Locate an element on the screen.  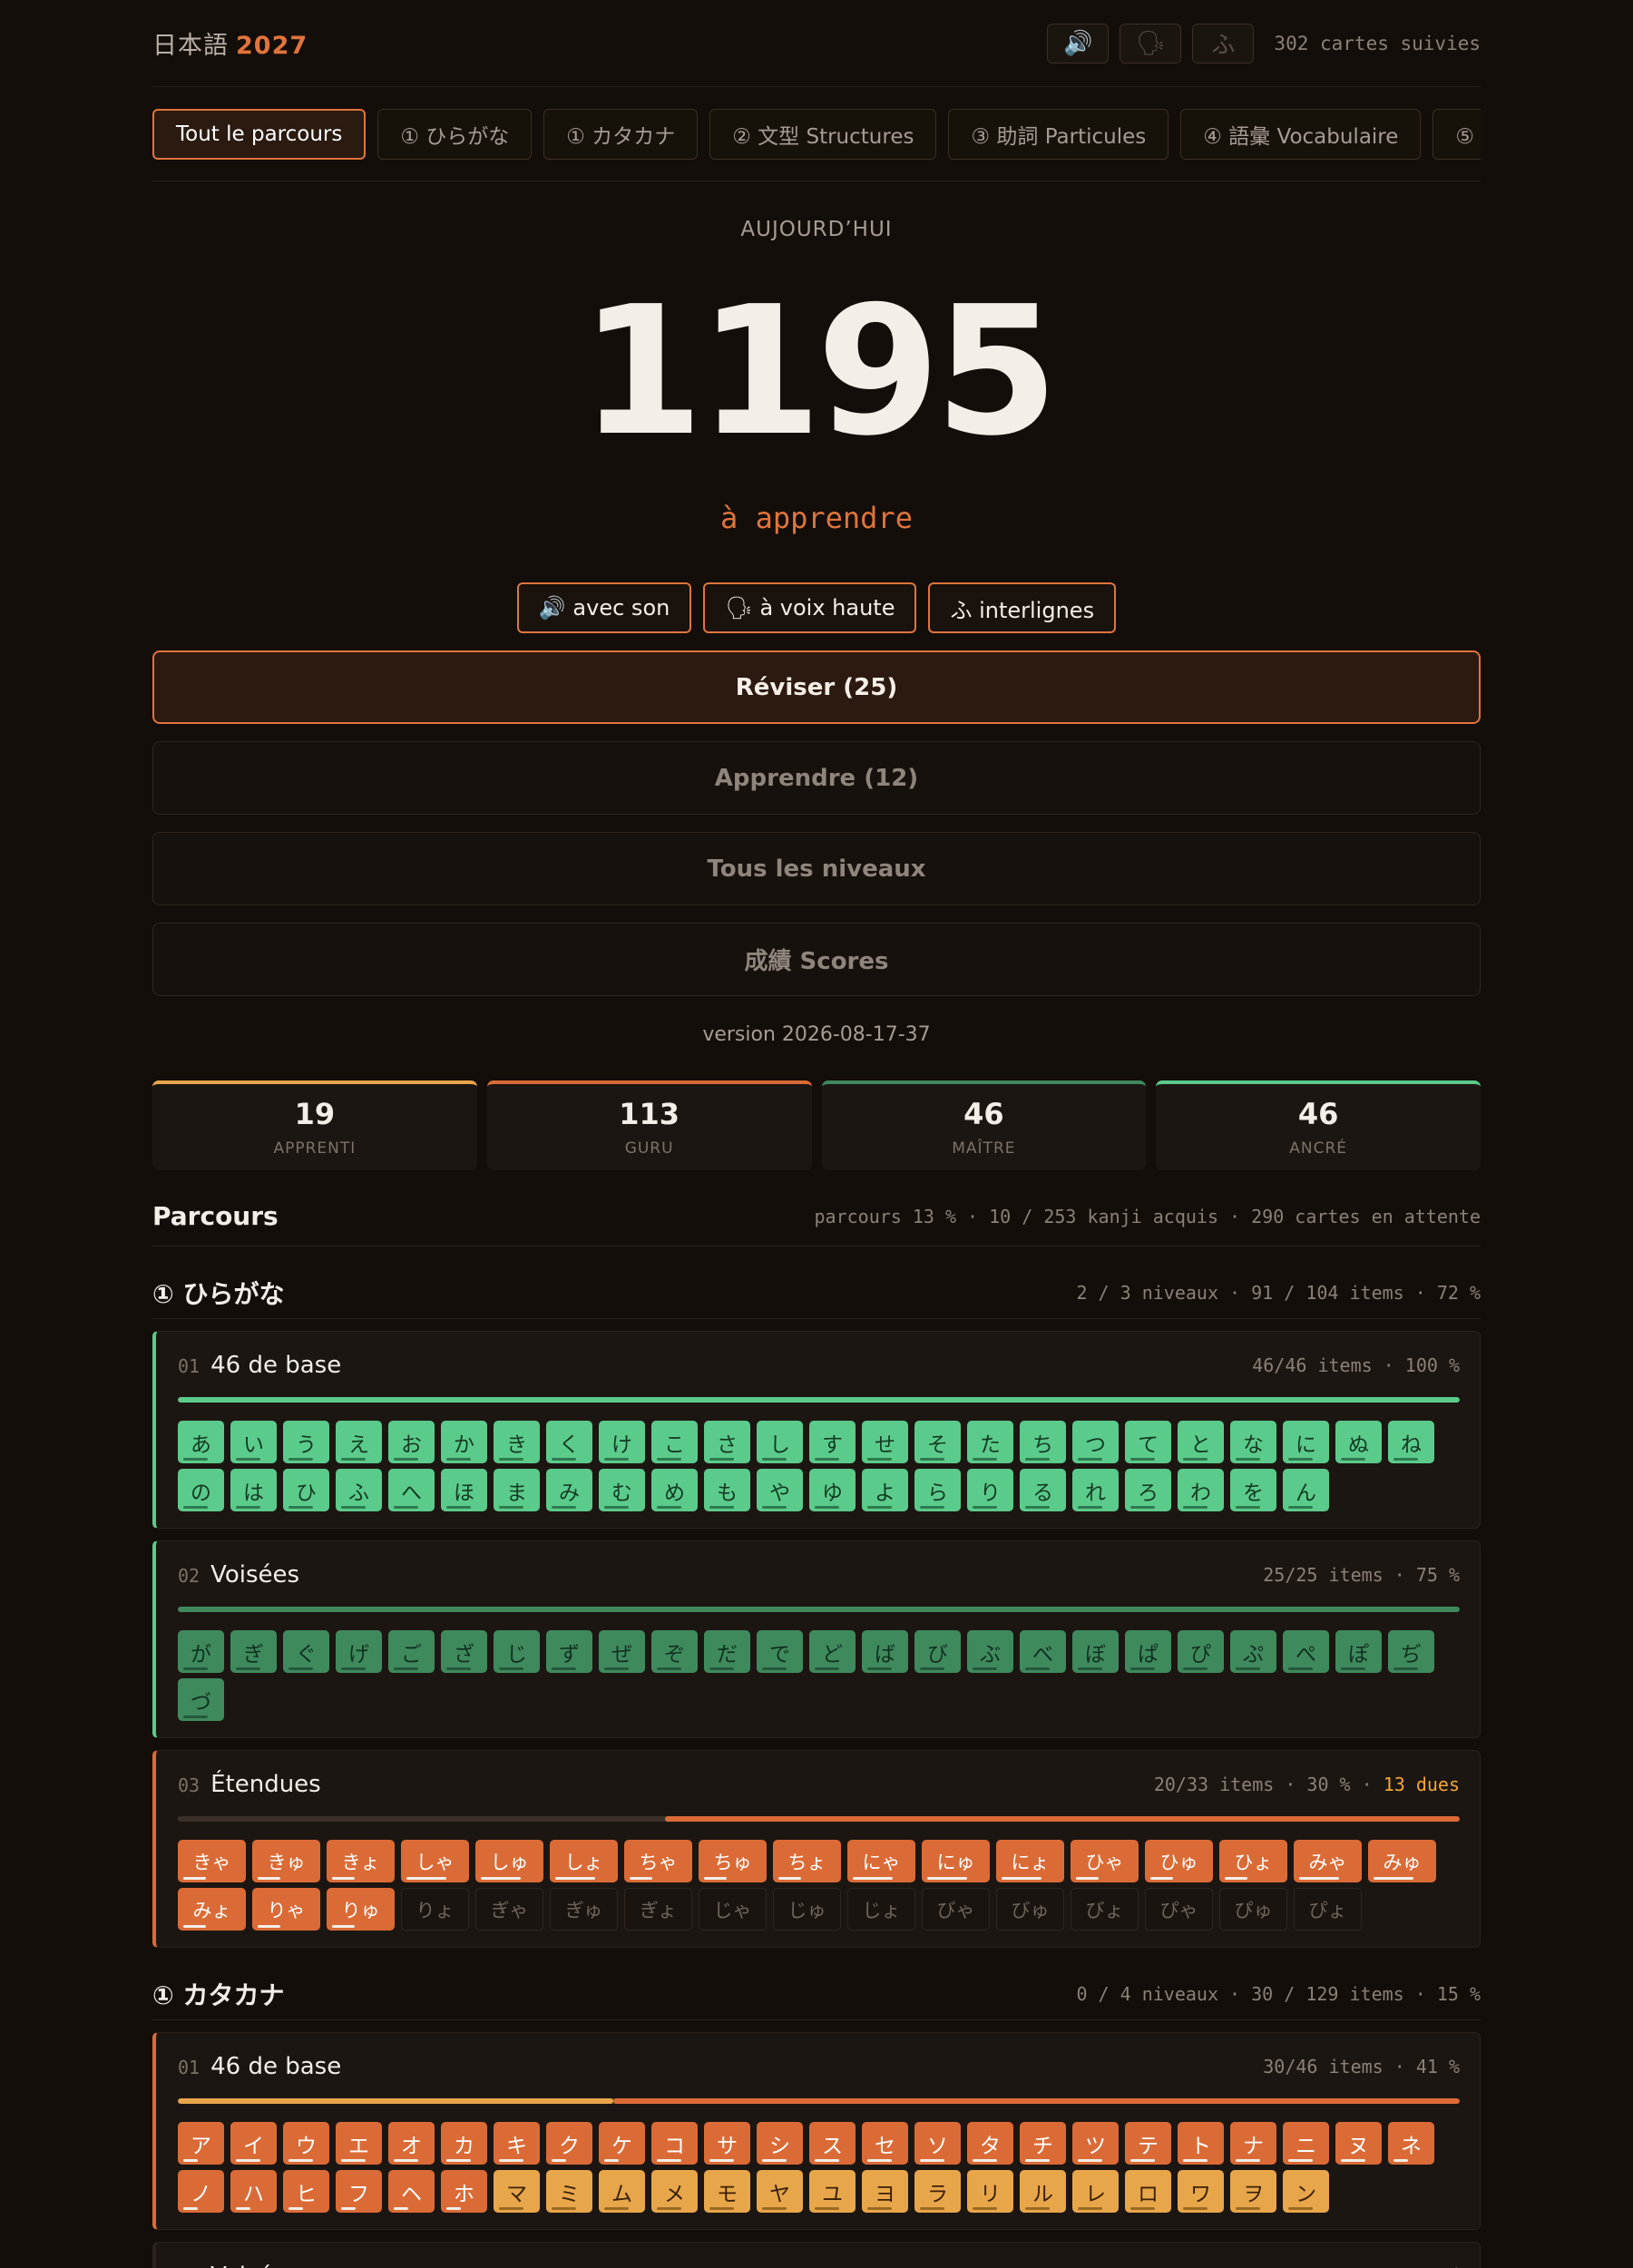
kana-tile: ら is located at coordinates (937, 1490).